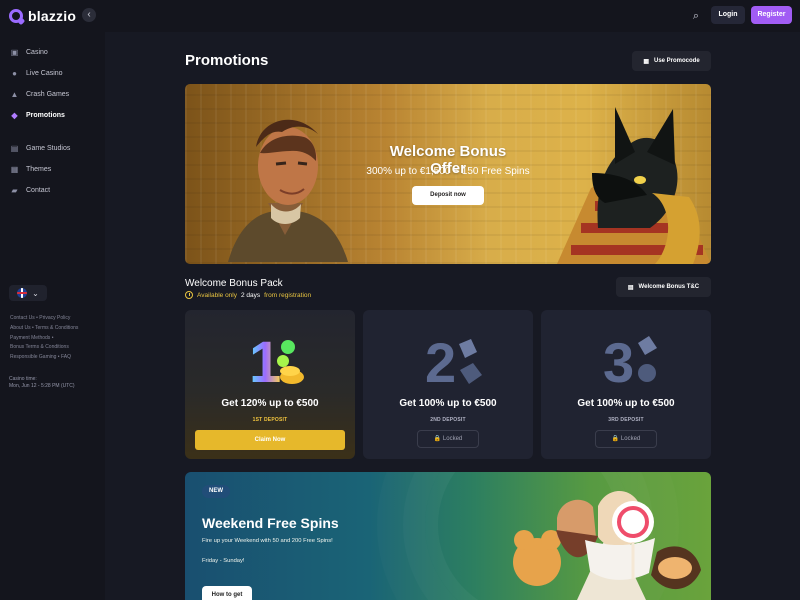 The image size is (800, 600). What do you see at coordinates (14, 148) in the screenshot?
I see `studio-icon: ▤` at bounding box center [14, 148].